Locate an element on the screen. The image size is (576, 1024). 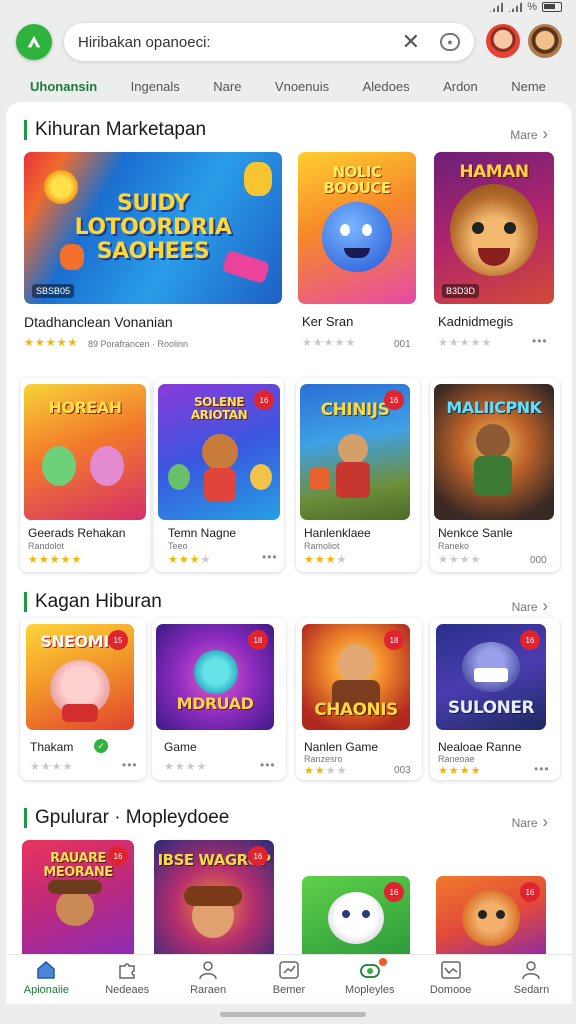
thumb-label: B3D3D is located at coordinates (461, 291).